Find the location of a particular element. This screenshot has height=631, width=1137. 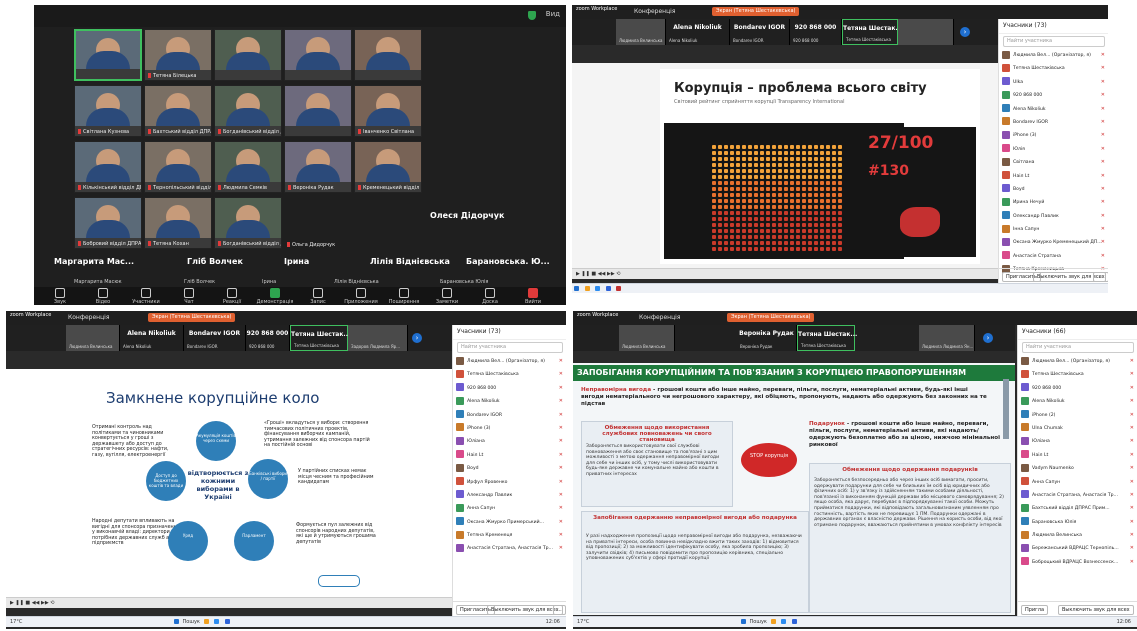

participant-row: Боброцький ВДРАЦС Вознессенск... ✕ is located at coordinates (1077, 562).